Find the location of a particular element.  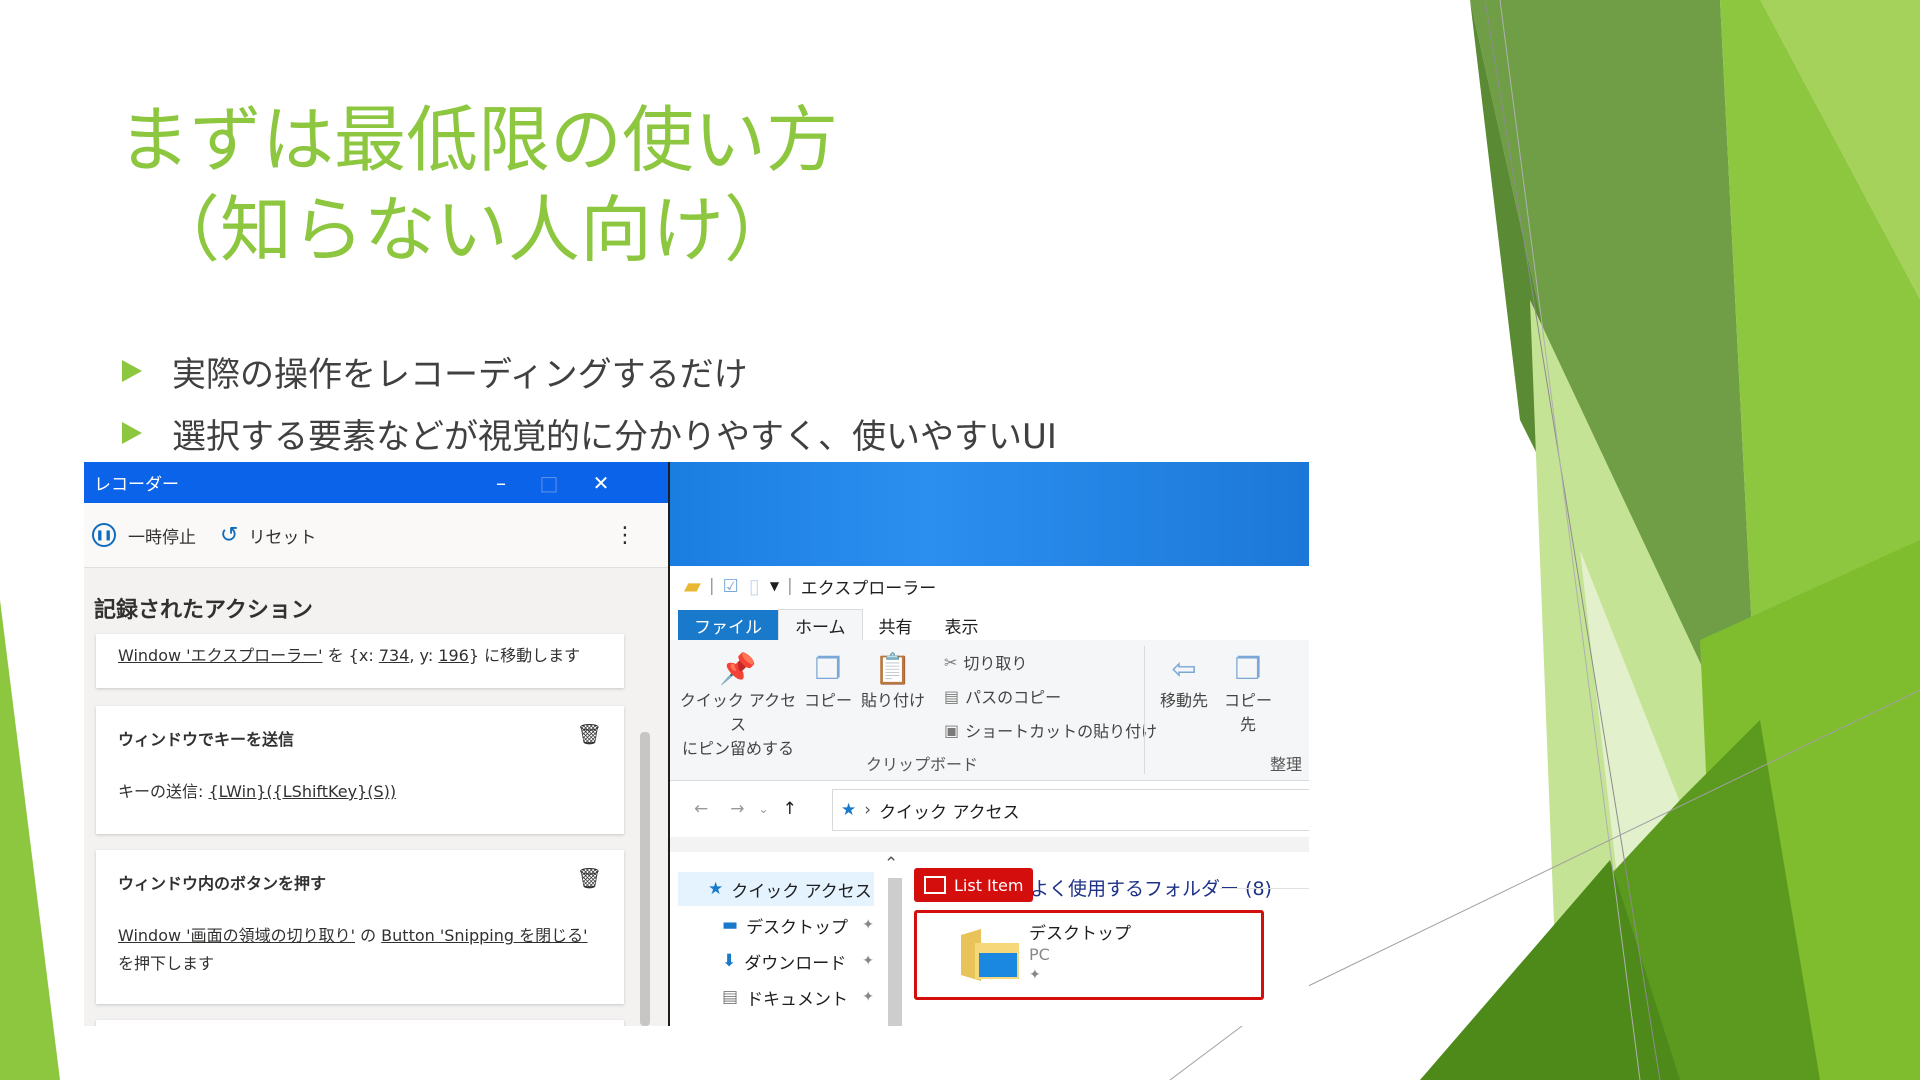

folder-name: デスクトップ is located at coordinates (1080, 934).